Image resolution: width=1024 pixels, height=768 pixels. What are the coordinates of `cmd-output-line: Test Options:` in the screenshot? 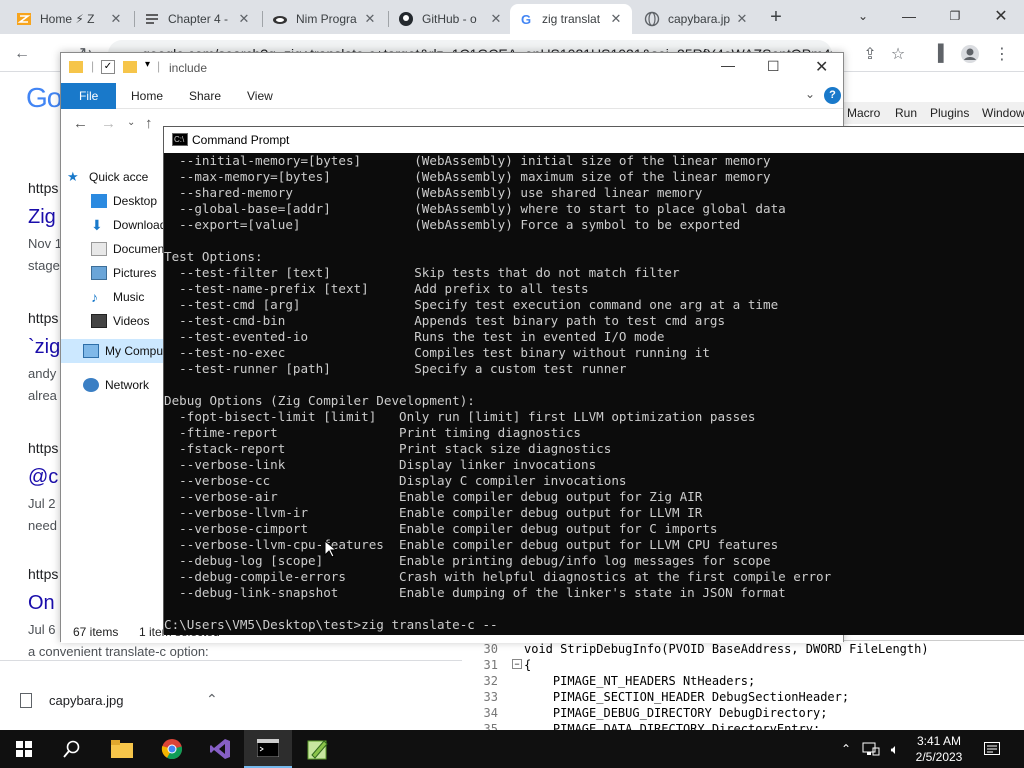 It's located at (213, 256).